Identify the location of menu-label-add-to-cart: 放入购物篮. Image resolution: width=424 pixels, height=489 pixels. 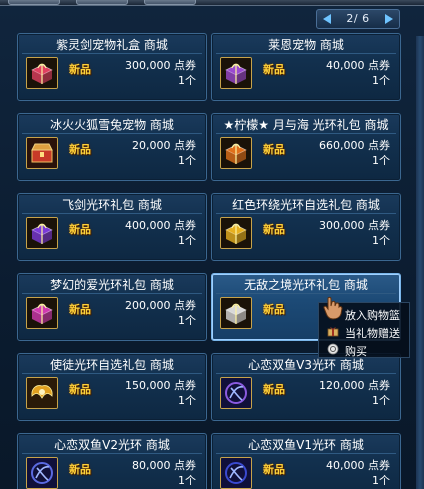
(372, 315).